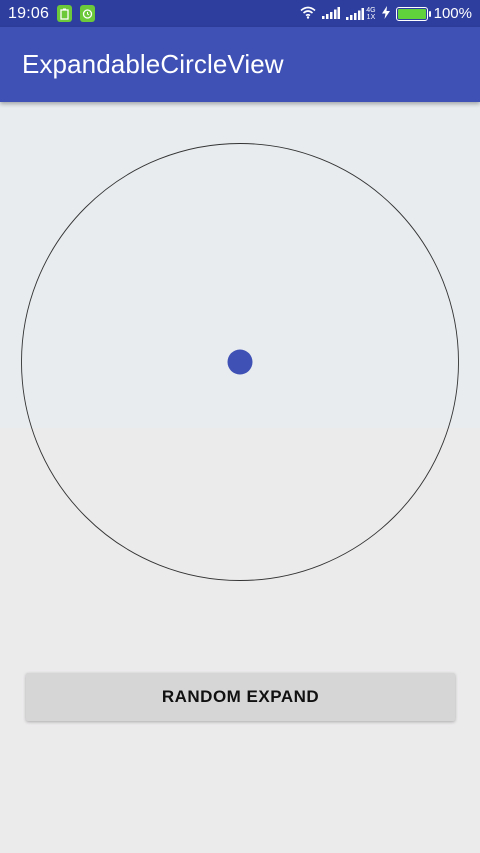 This screenshot has height=853, width=480. Describe the element at coordinates (29, 13) in the screenshot. I see `status-time: 19:06` at that location.